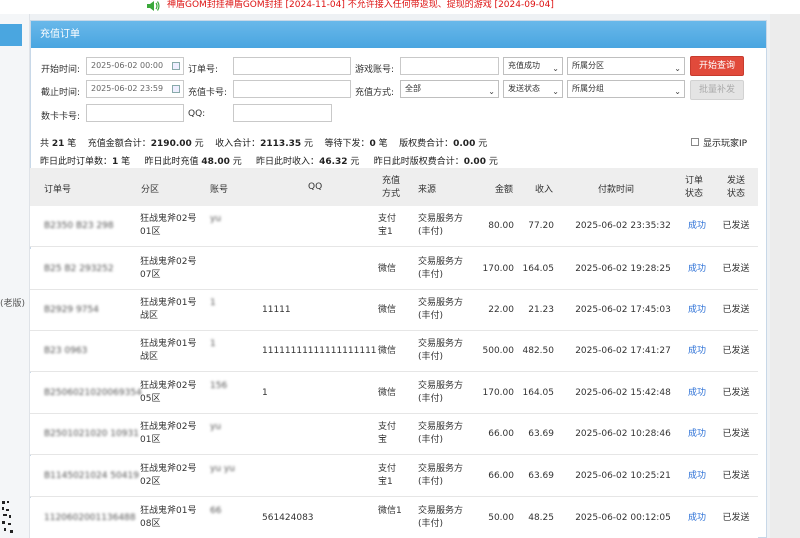  What do you see at coordinates (216, 427) in the screenshot?
I see `cell-account: yu` at bounding box center [216, 427].